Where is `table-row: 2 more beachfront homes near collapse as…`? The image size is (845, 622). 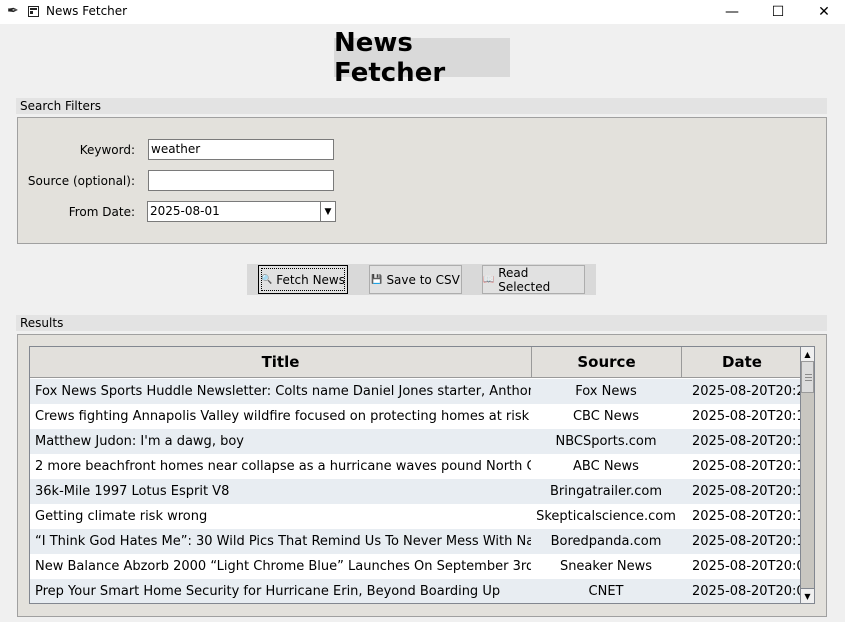 table-row: 2 more beachfront homes near collapse as… is located at coordinates (415, 466).